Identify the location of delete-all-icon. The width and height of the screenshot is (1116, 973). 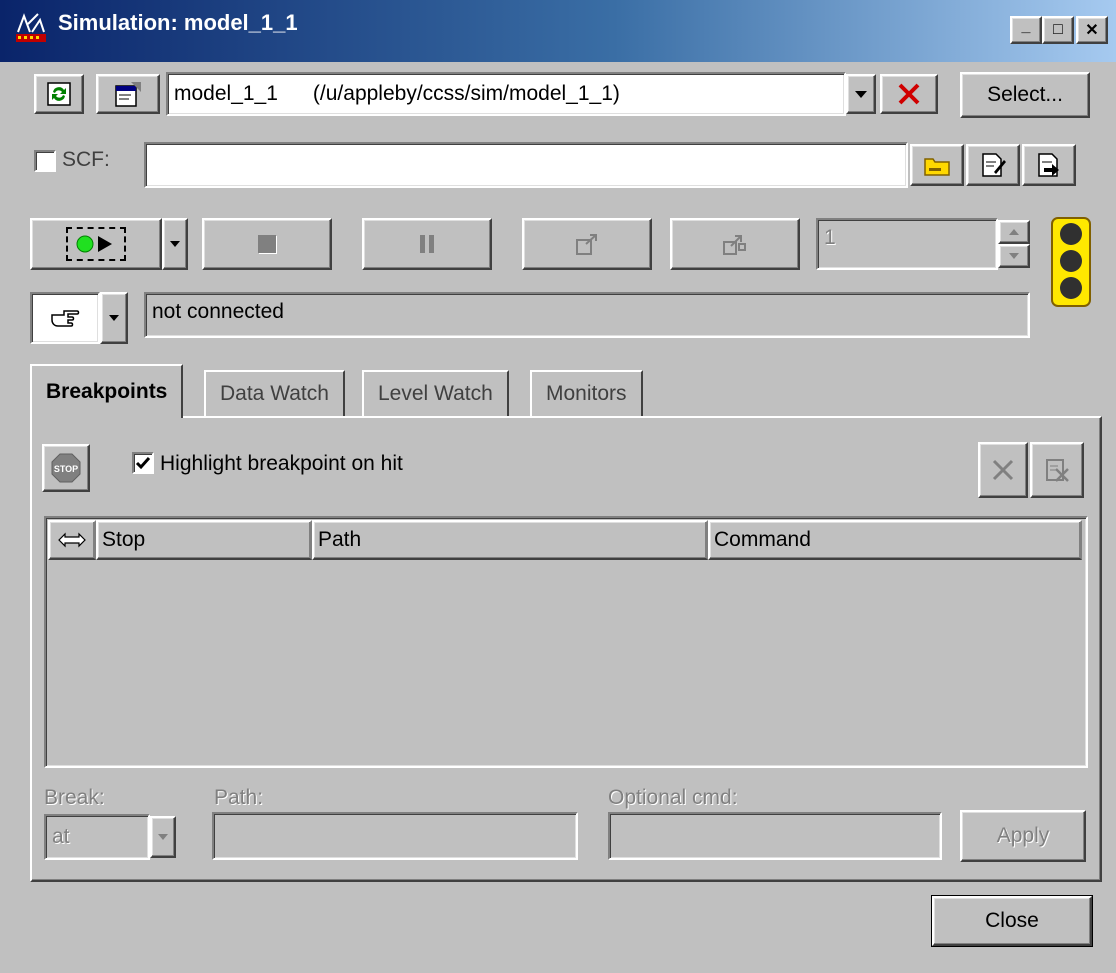
(1057, 470).